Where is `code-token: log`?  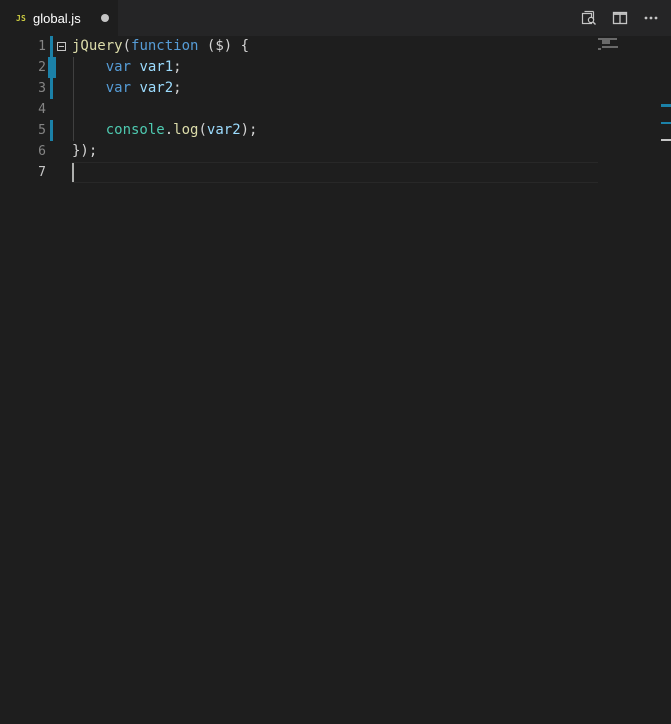 code-token: log is located at coordinates (186, 130).